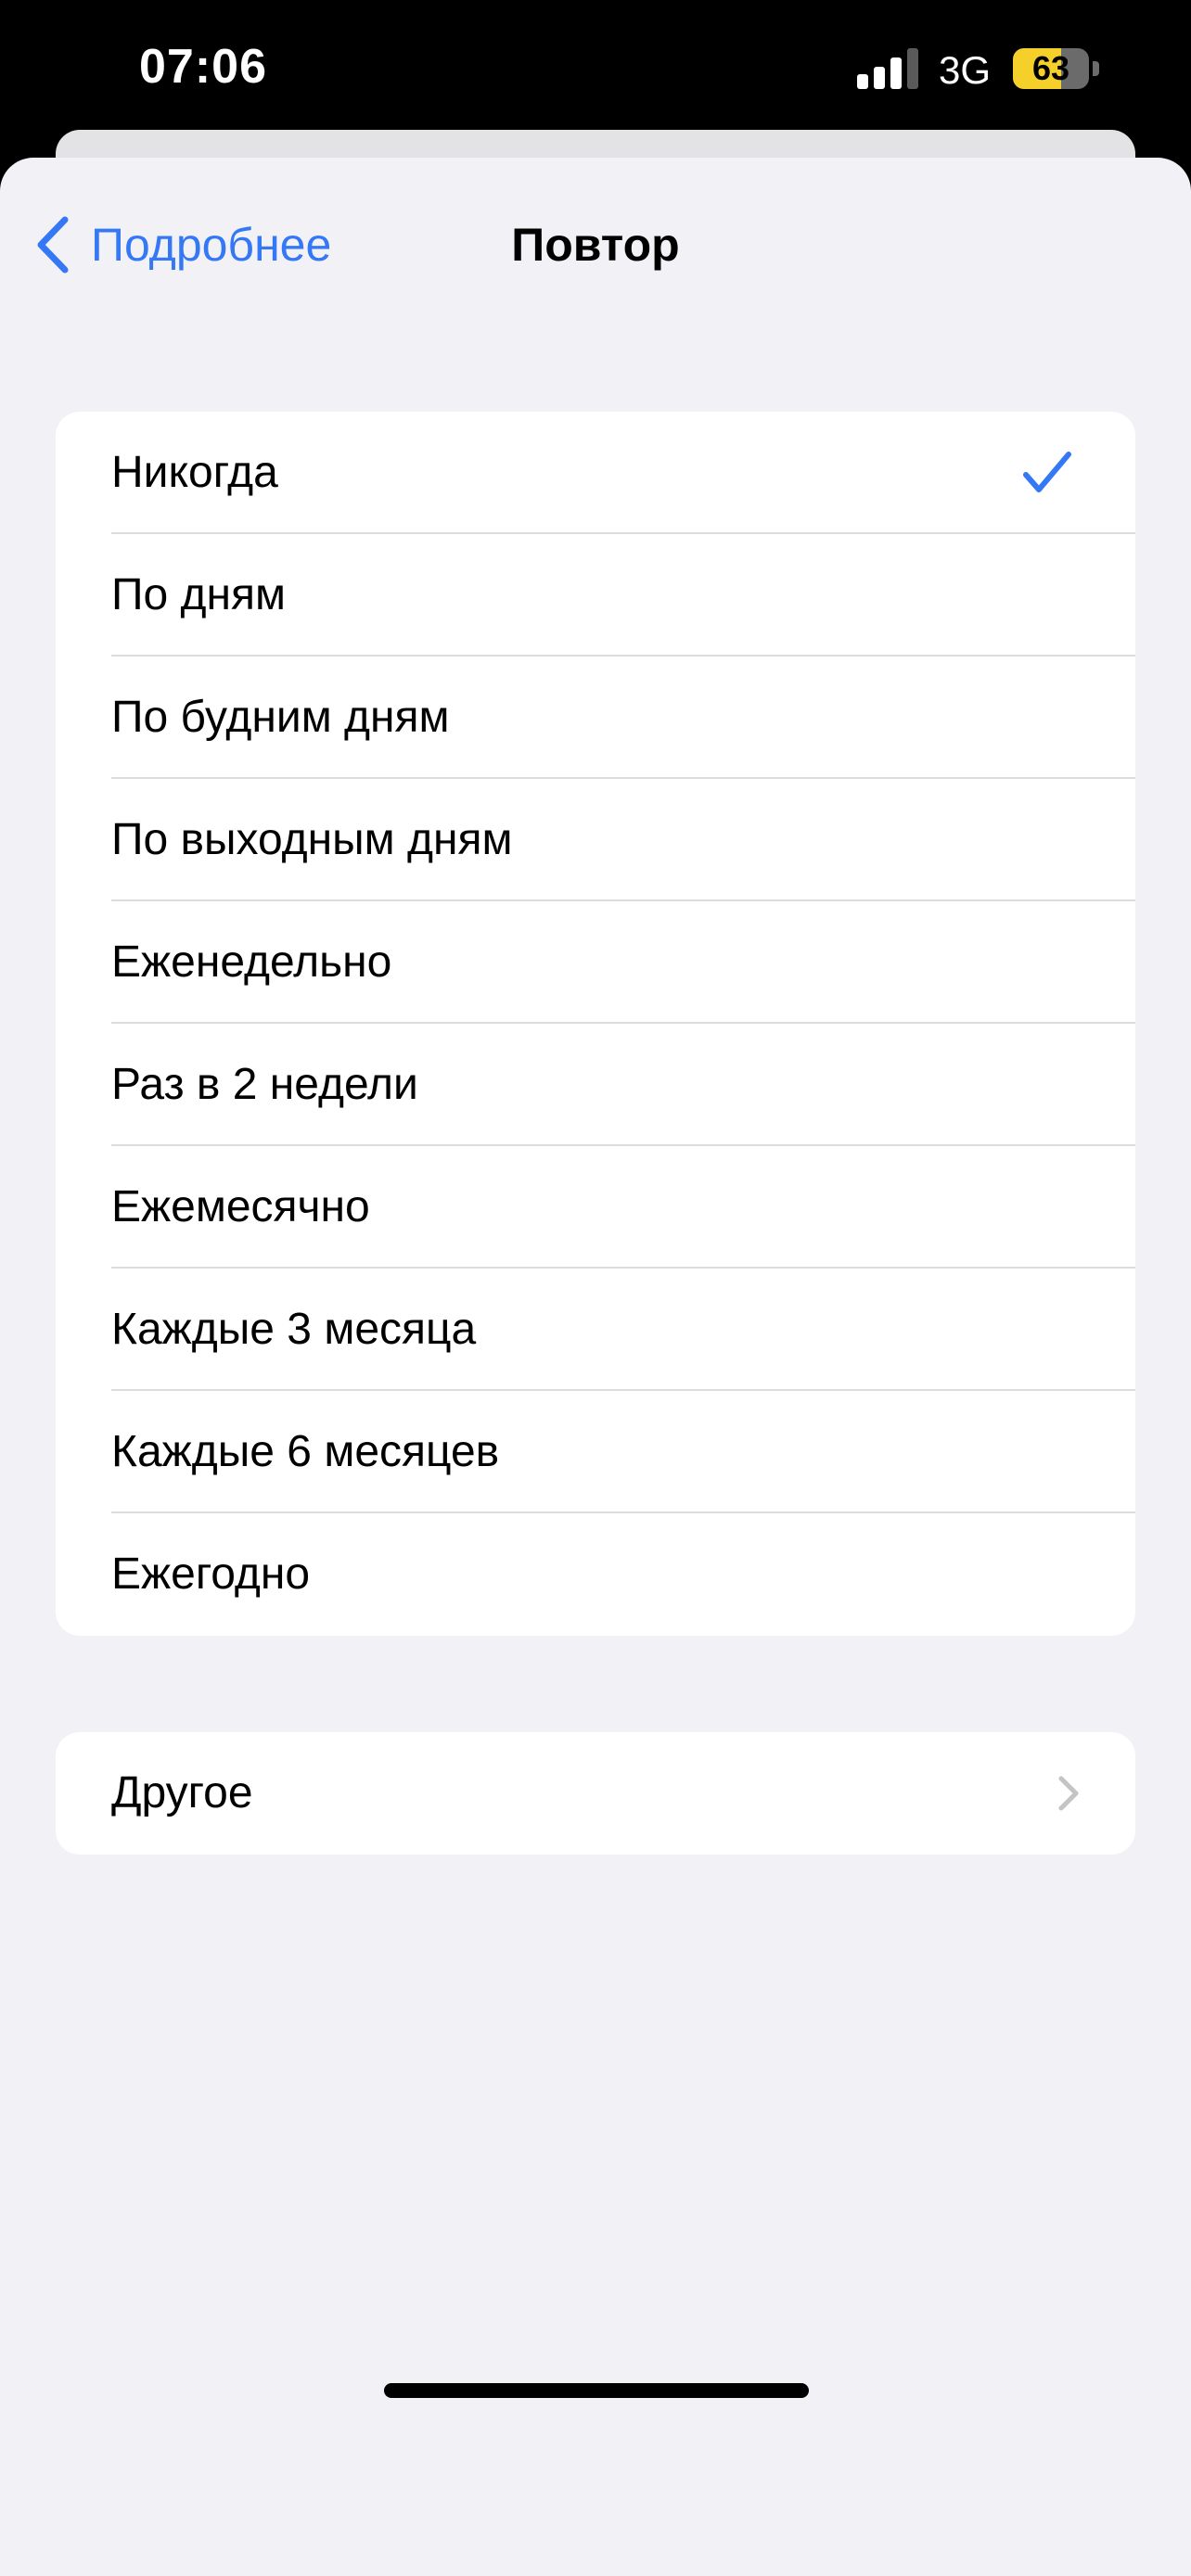 This screenshot has height=2576, width=1191. Describe the element at coordinates (203, 67) in the screenshot. I see `status-time: 07:06` at that location.